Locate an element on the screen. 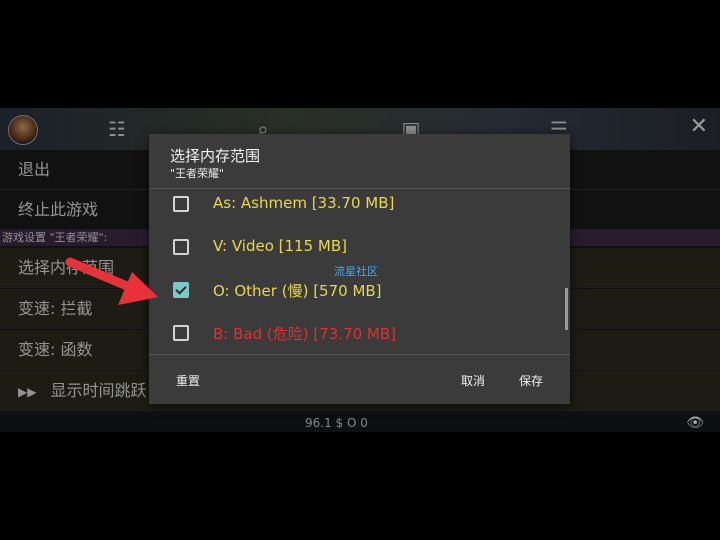 This screenshot has height=540, width=720. red-arrow-annotation is located at coordinates (111, 281).